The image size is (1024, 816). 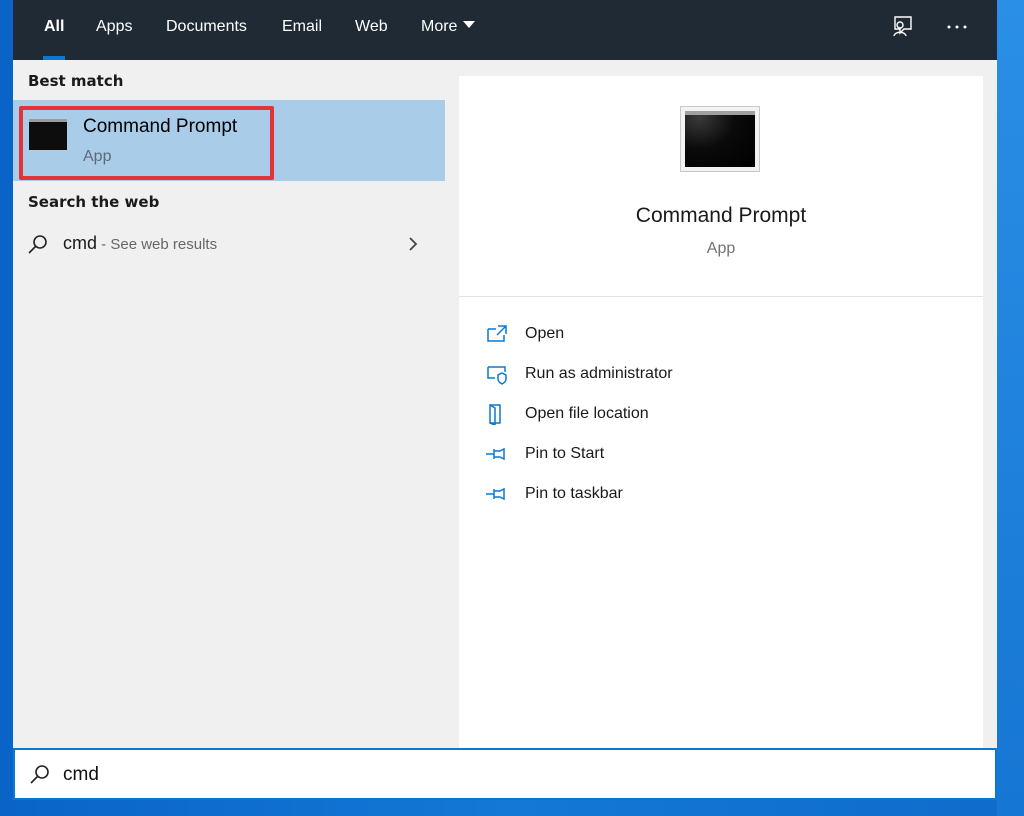 I want to click on highlight-callout, so click(x=146, y=143).